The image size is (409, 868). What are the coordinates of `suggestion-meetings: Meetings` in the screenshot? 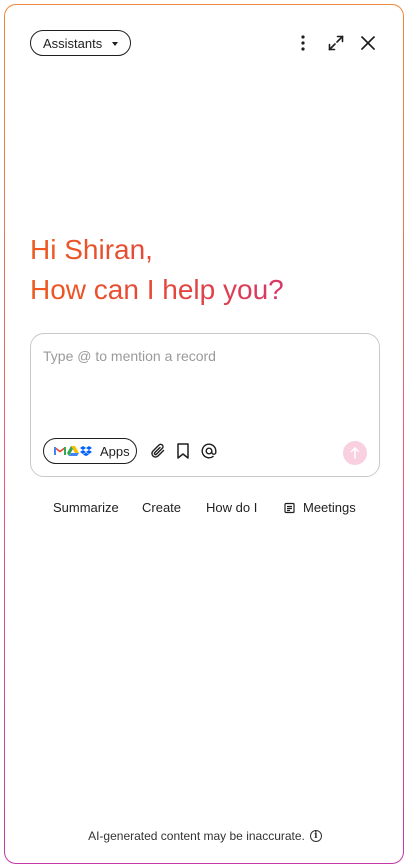 It's located at (320, 508).